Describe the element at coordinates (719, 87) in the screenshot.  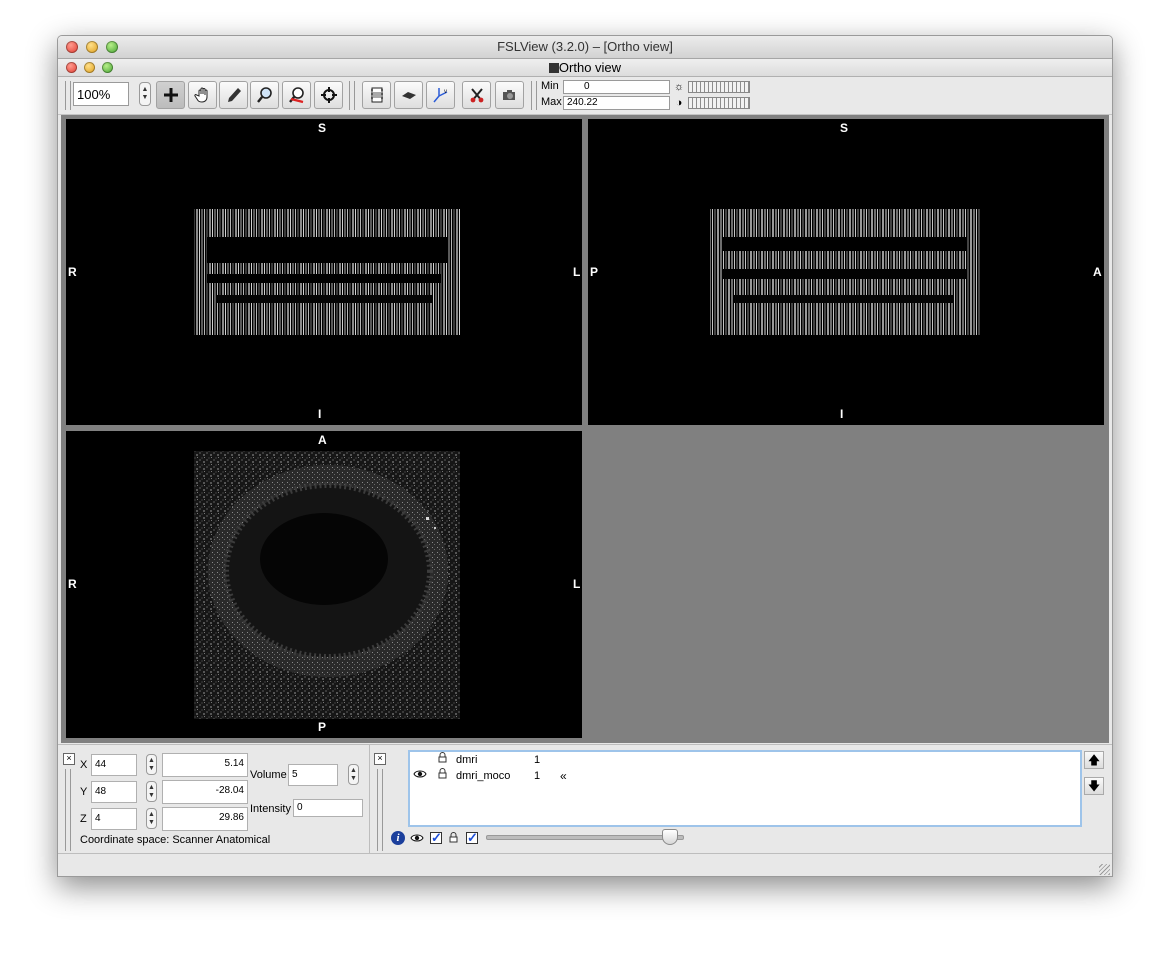
I see `brightness-slider` at that location.